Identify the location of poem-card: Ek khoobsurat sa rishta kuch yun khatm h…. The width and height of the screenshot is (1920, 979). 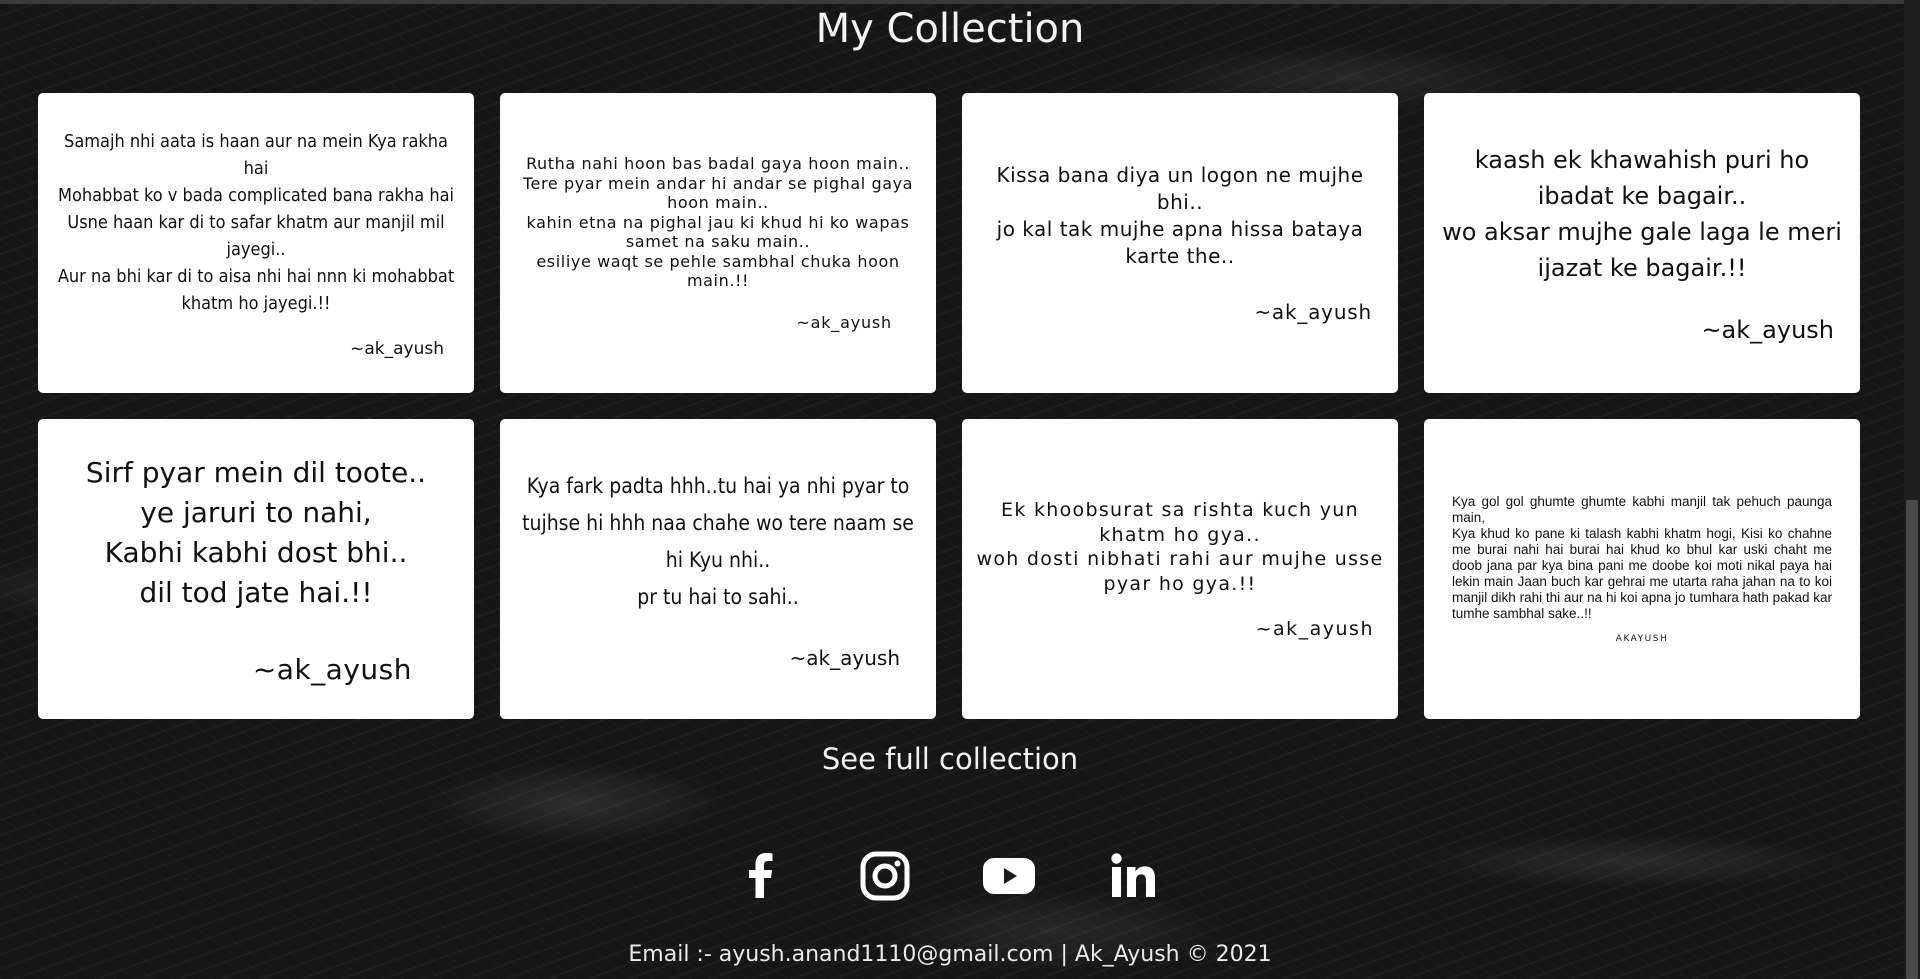
(1180, 569).